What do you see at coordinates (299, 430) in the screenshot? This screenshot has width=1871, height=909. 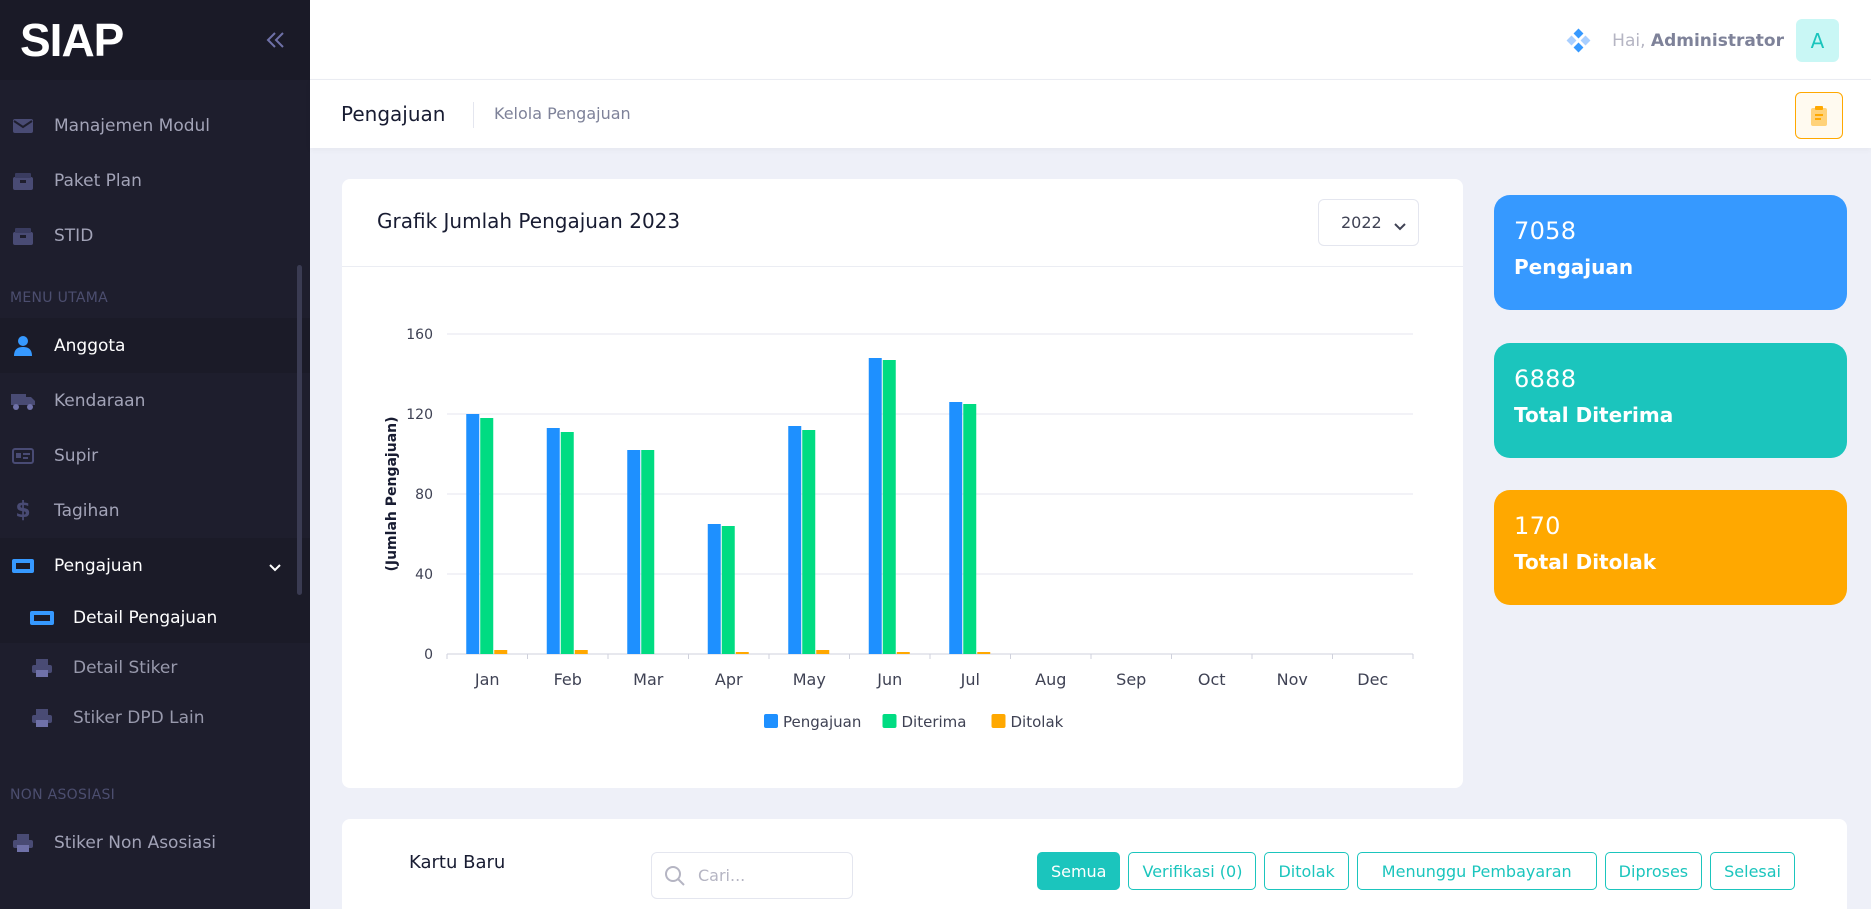 I see `sidebar-scrollbar` at bounding box center [299, 430].